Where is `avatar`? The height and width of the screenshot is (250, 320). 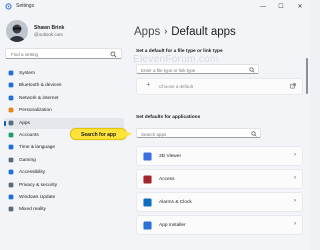
avatar is located at coordinates (17, 31).